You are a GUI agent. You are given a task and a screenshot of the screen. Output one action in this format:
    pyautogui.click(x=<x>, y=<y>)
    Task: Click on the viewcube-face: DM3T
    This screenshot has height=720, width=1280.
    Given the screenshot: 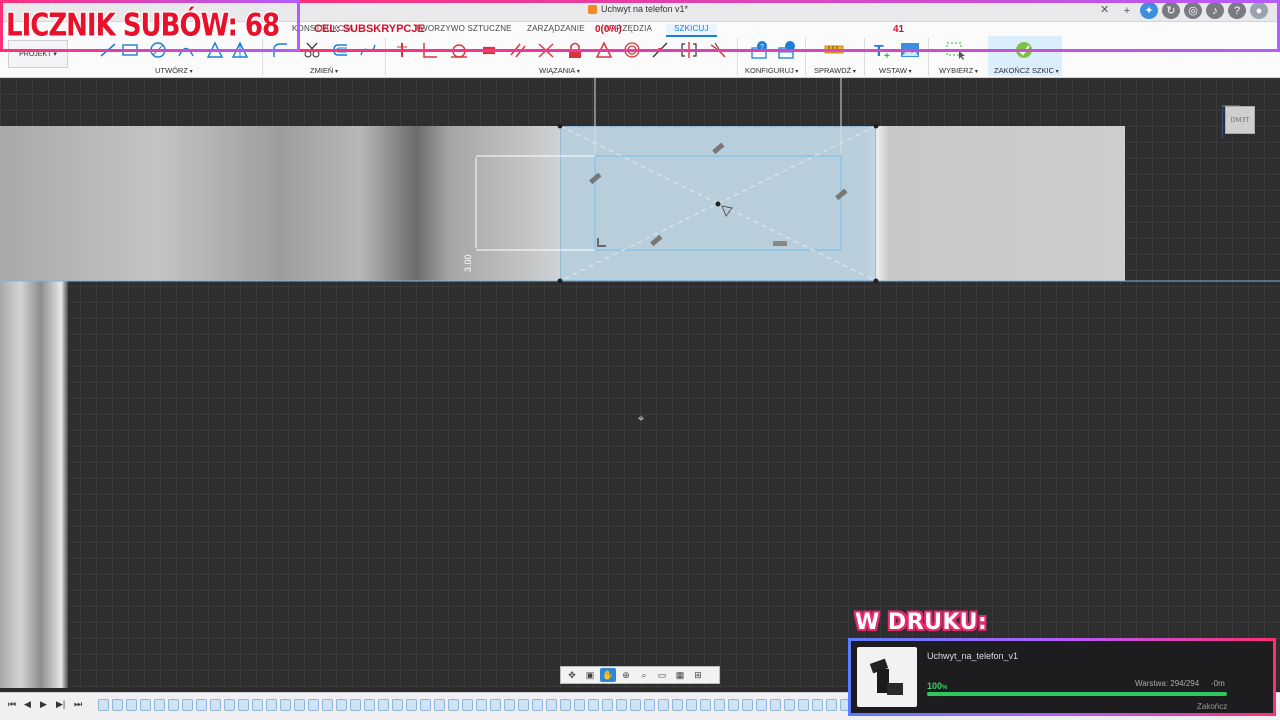 What is the action you would take?
    pyautogui.click(x=1240, y=120)
    